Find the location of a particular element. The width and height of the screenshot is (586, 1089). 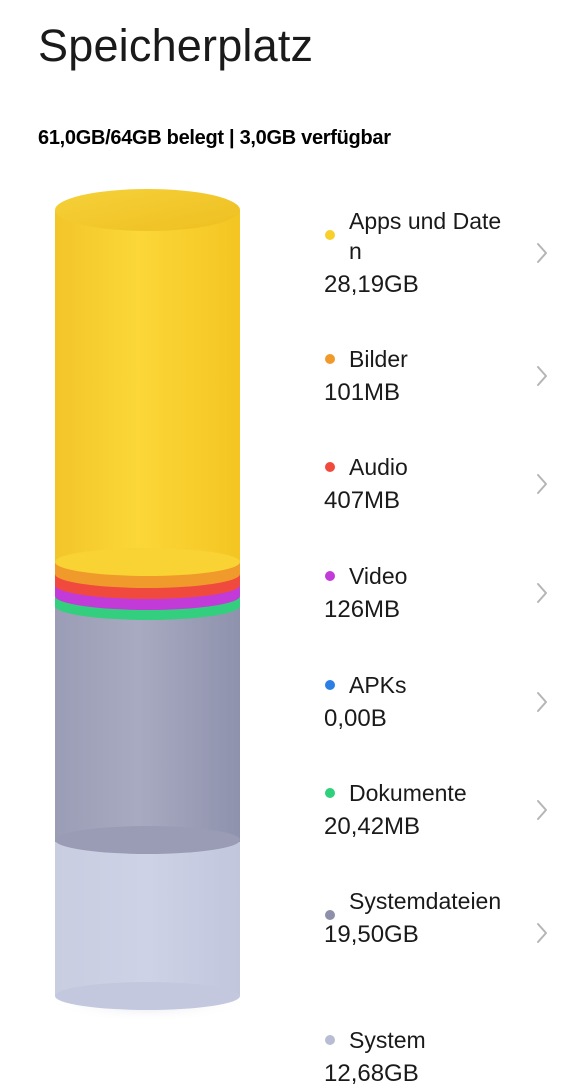

category-item-dokumente: Dokumente 20,42MB is located at coordinates (435, 810).